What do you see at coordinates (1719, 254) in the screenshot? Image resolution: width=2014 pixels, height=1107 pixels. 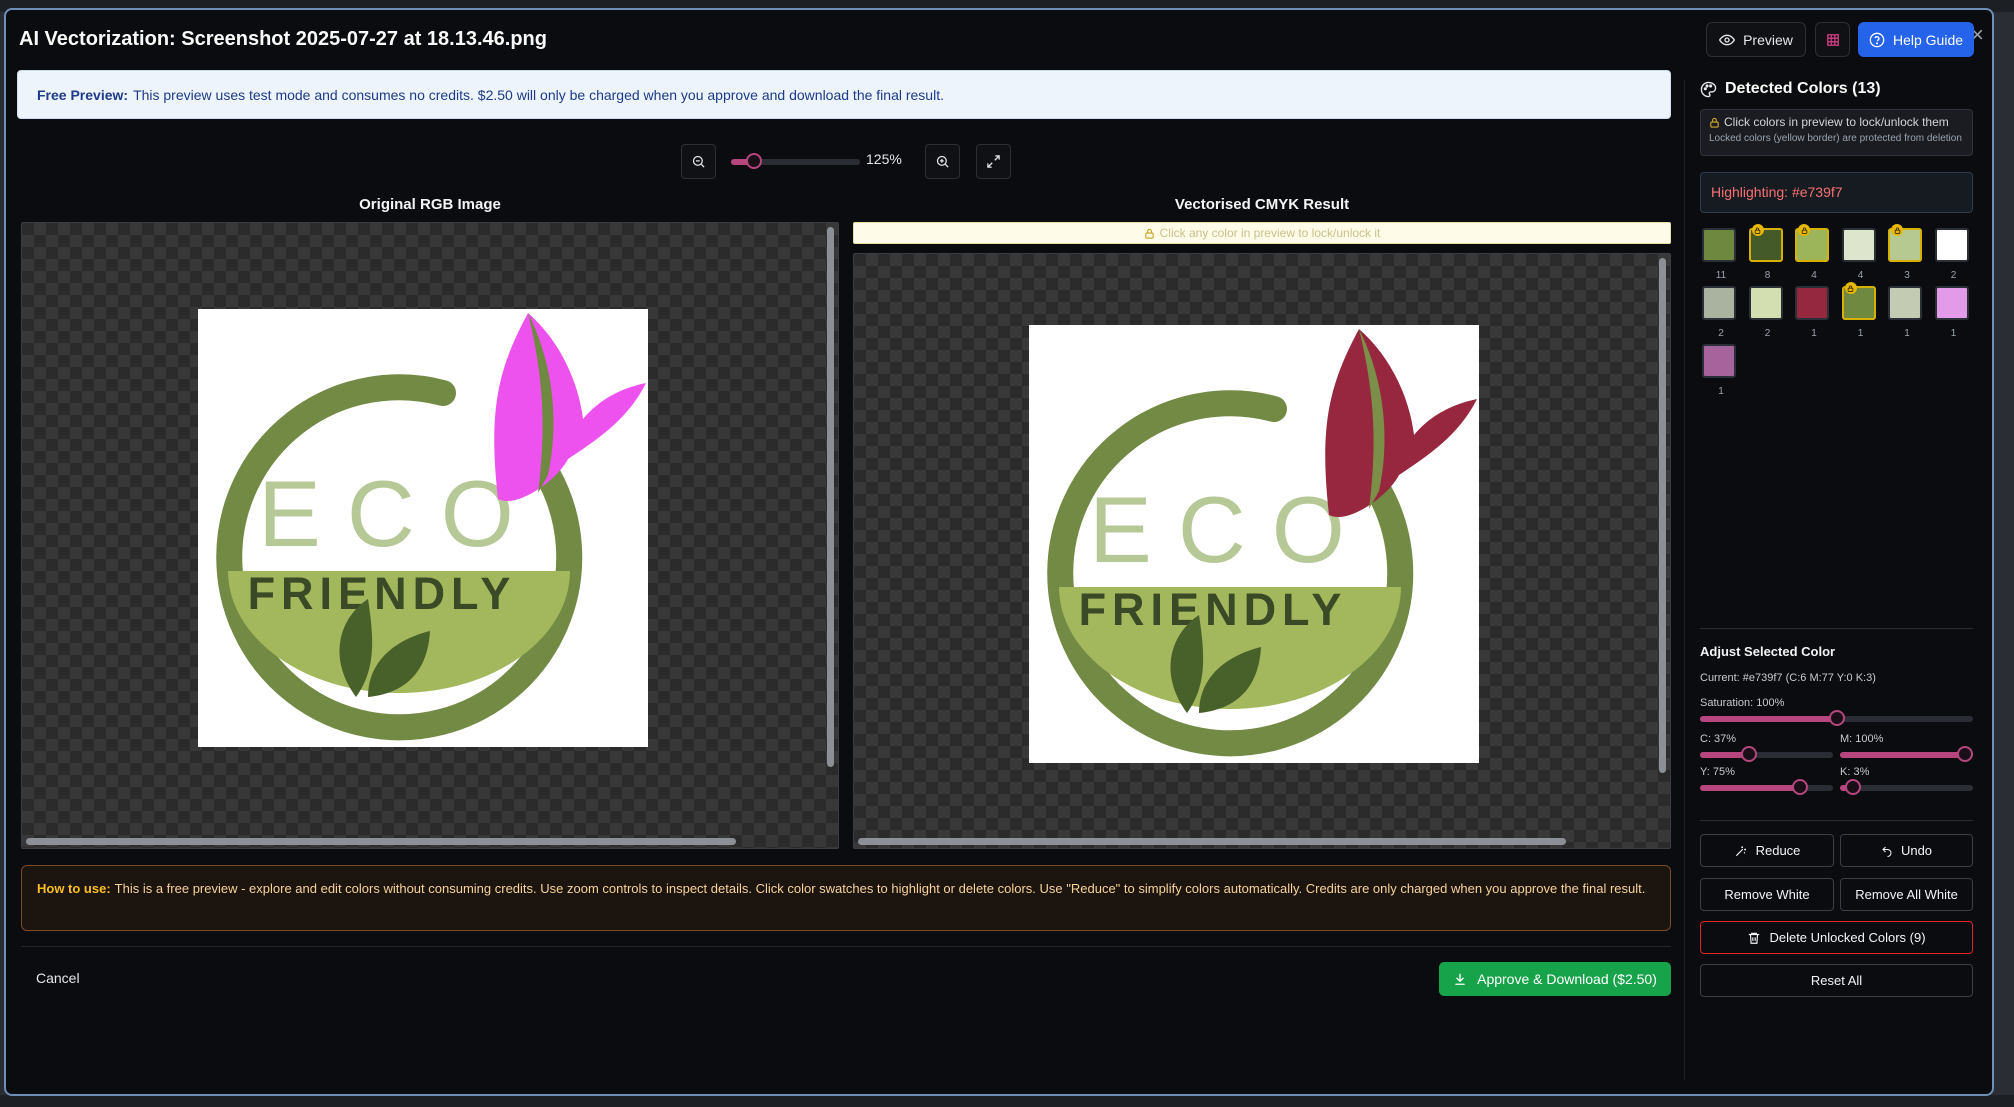 I see `color-swatch: 11` at bounding box center [1719, 254].